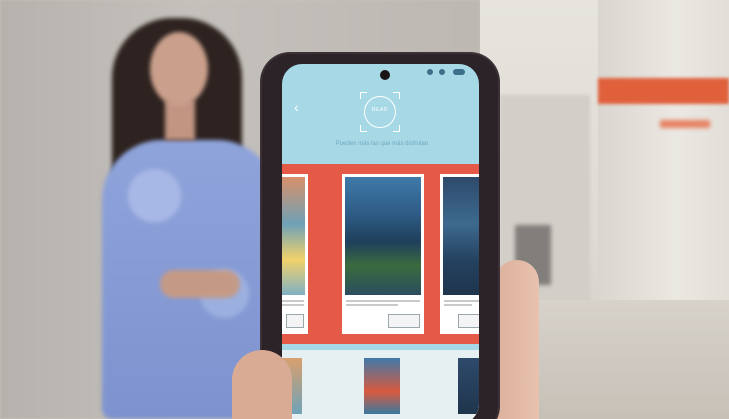 The width and height of the screenshot is (729, 419). What do you see at coordinates (447, 72) in the screenshot?
I see `status-icons` at bounding box center [447, 72].